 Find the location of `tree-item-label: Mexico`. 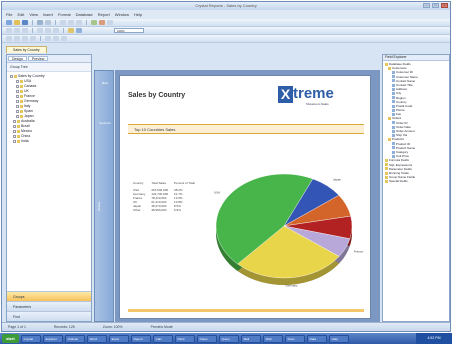

tree-item-label: Mexico is located at coordinates (27, 131).